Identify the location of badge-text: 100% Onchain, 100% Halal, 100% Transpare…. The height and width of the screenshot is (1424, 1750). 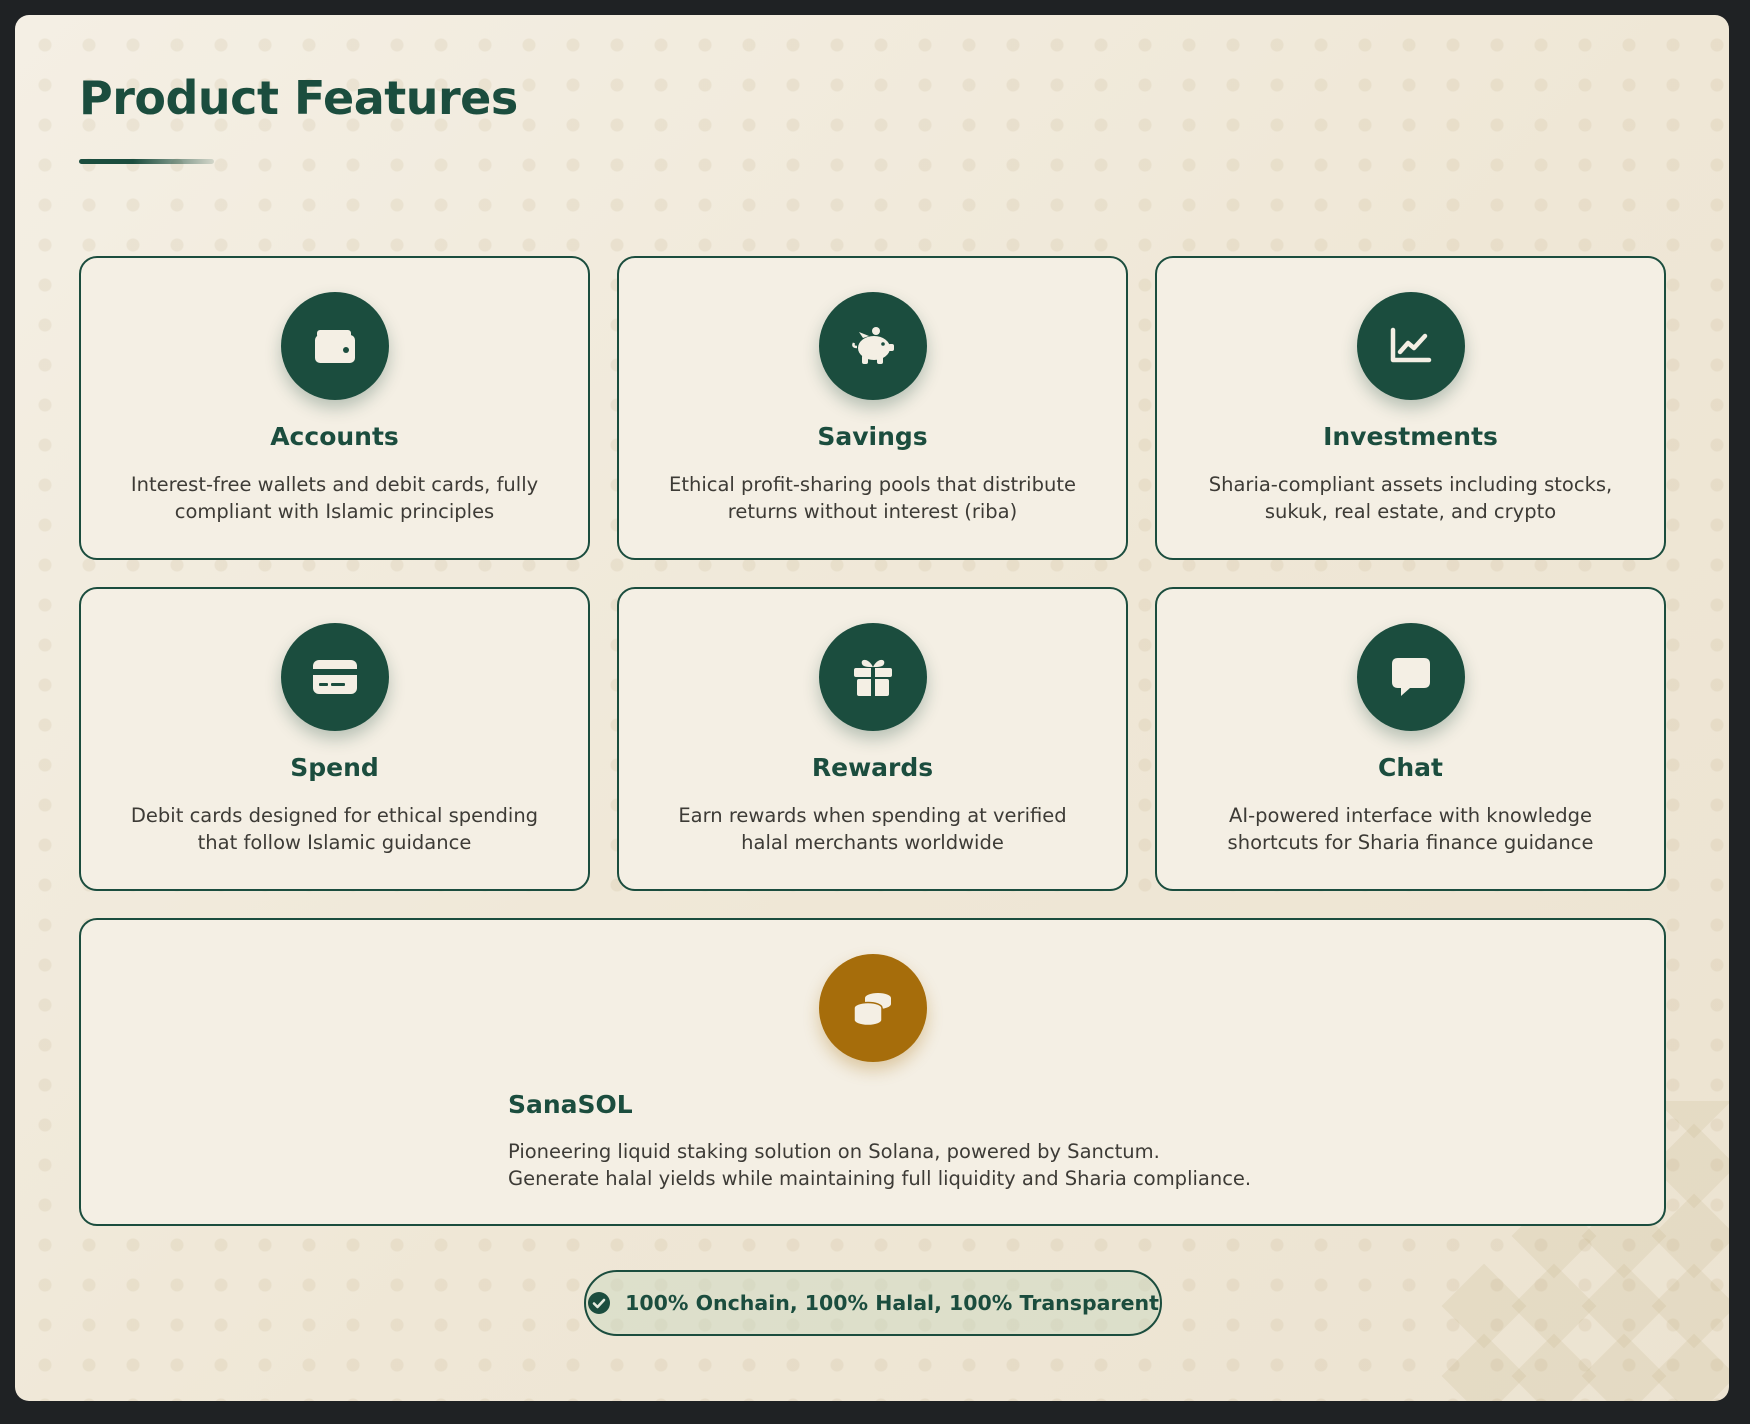
(892, 1303).